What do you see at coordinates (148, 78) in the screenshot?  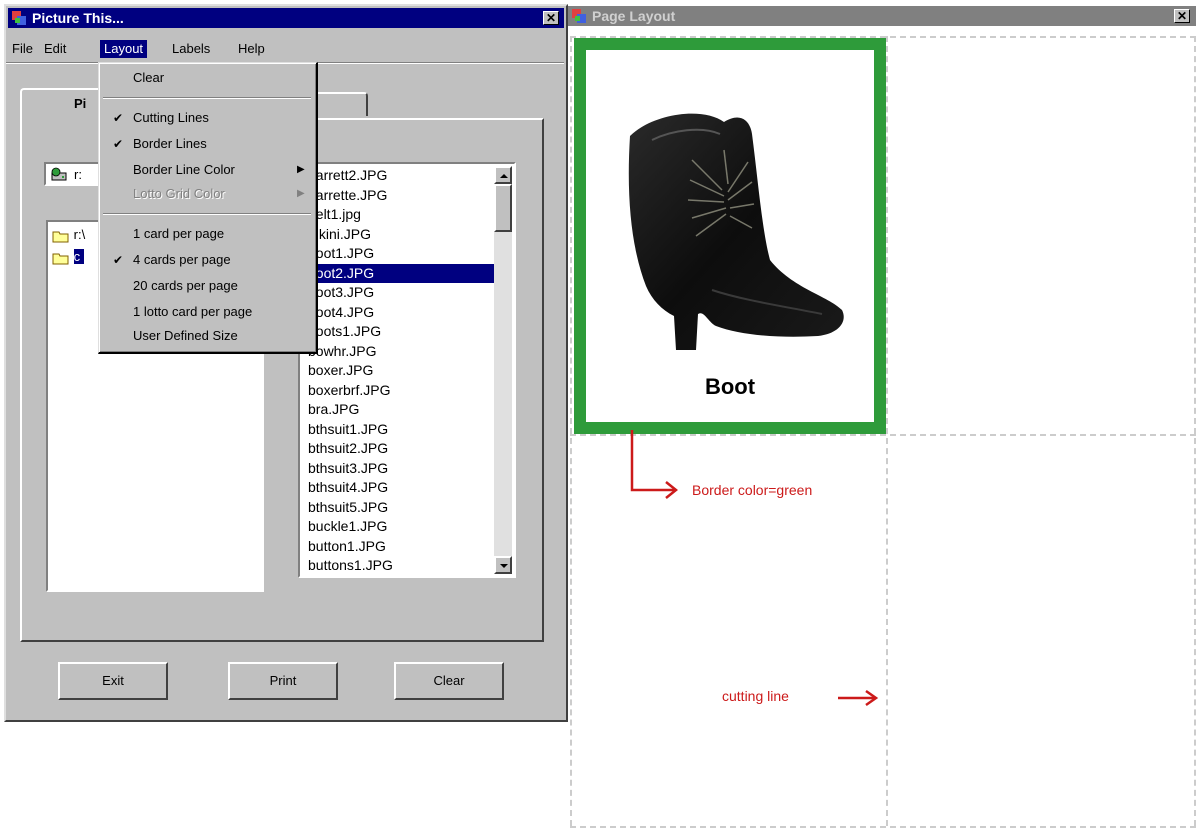 I see `menu-item-clear: Clear` at bounding box center [148, 78].